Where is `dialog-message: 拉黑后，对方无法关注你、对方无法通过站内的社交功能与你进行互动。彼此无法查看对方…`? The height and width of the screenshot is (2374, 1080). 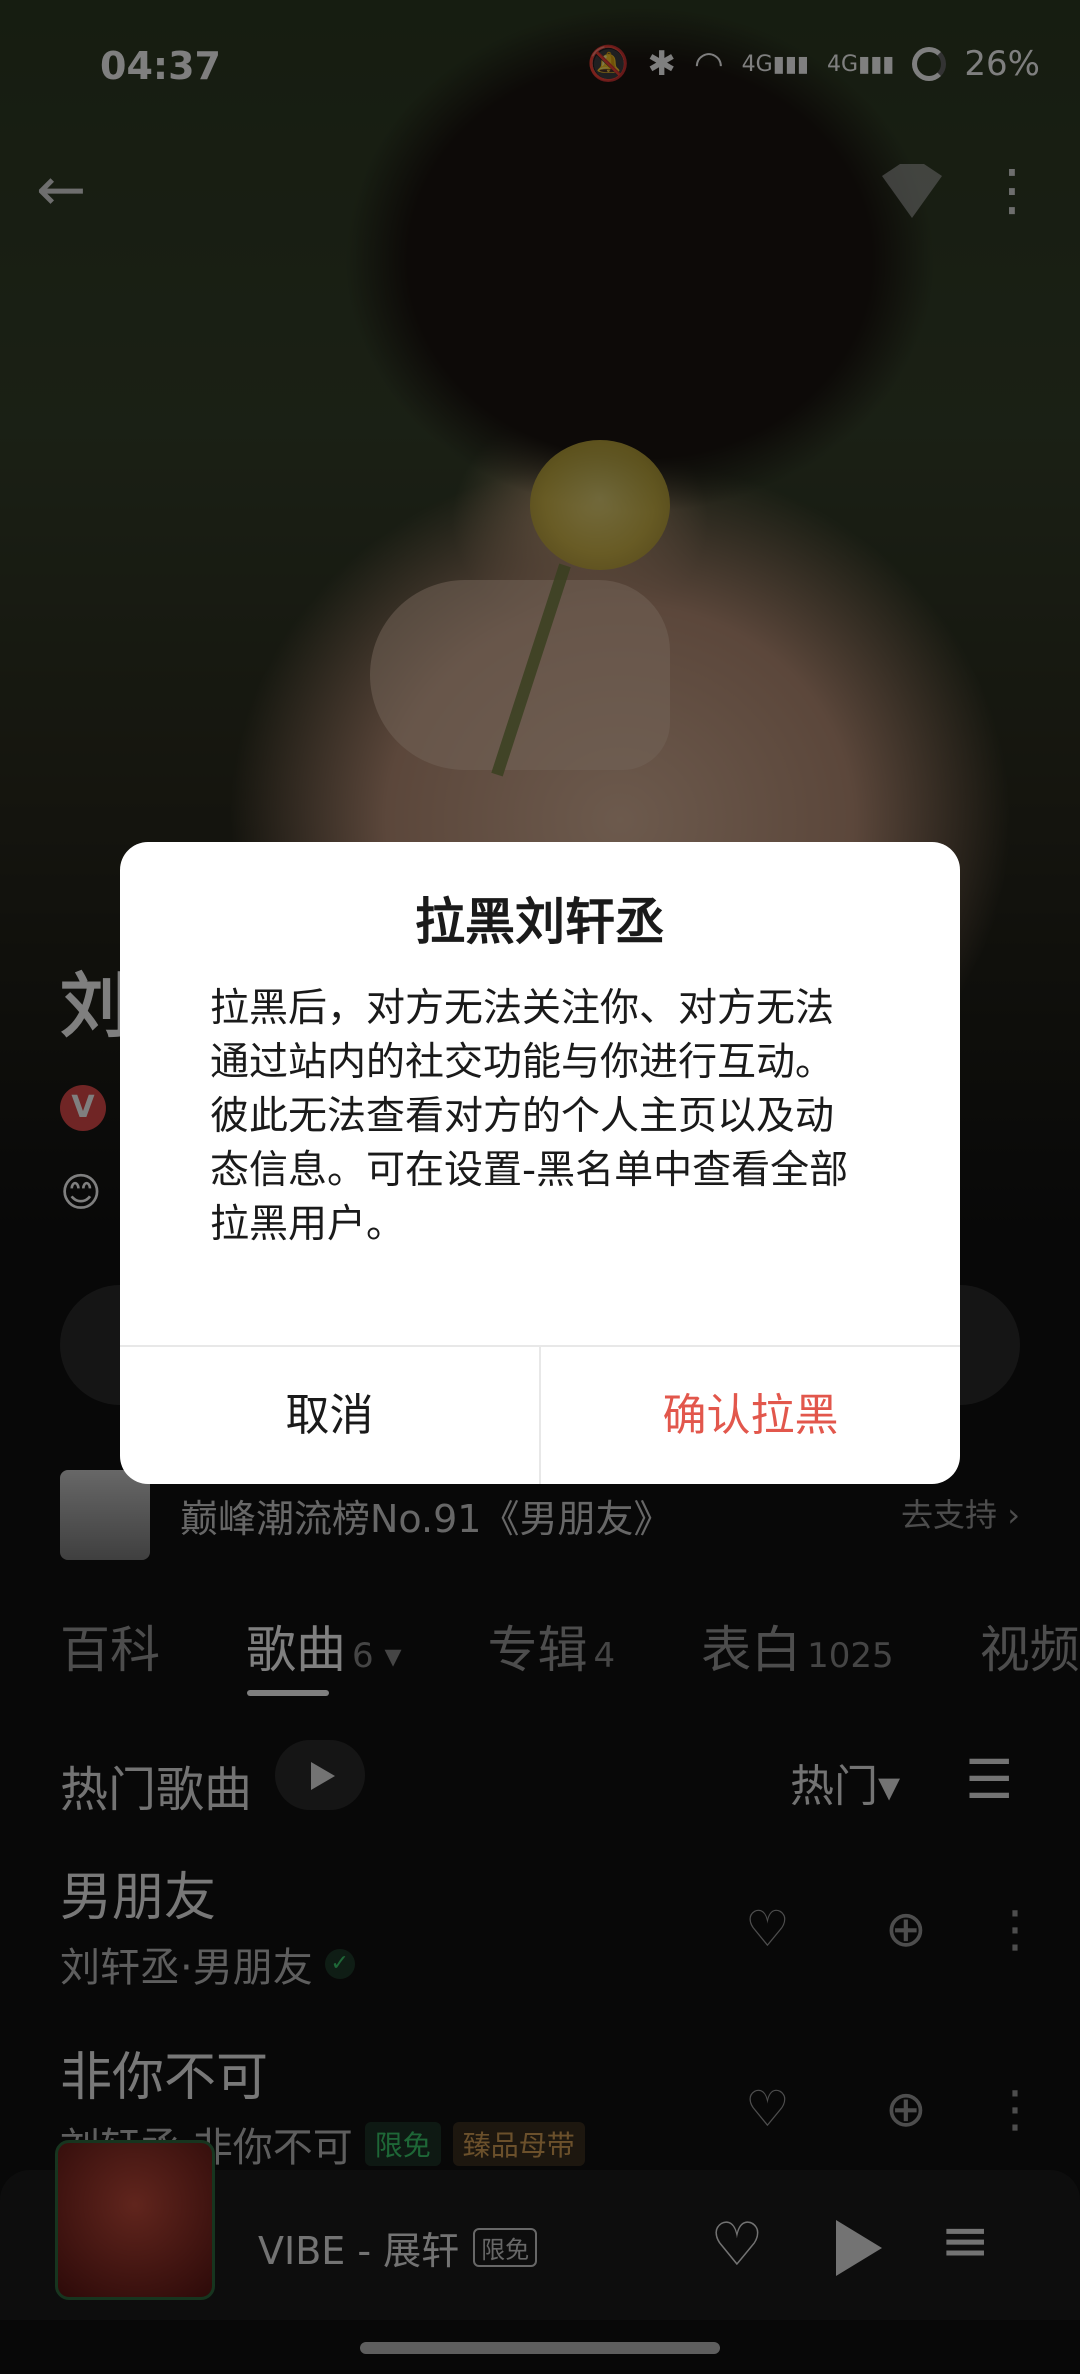
dialog-message: 拉黑后，对方无法关注你、对方无法通过站内的社交功能与你进行互动。彼此无法查看对方… is located at coordinates (529, 1116).